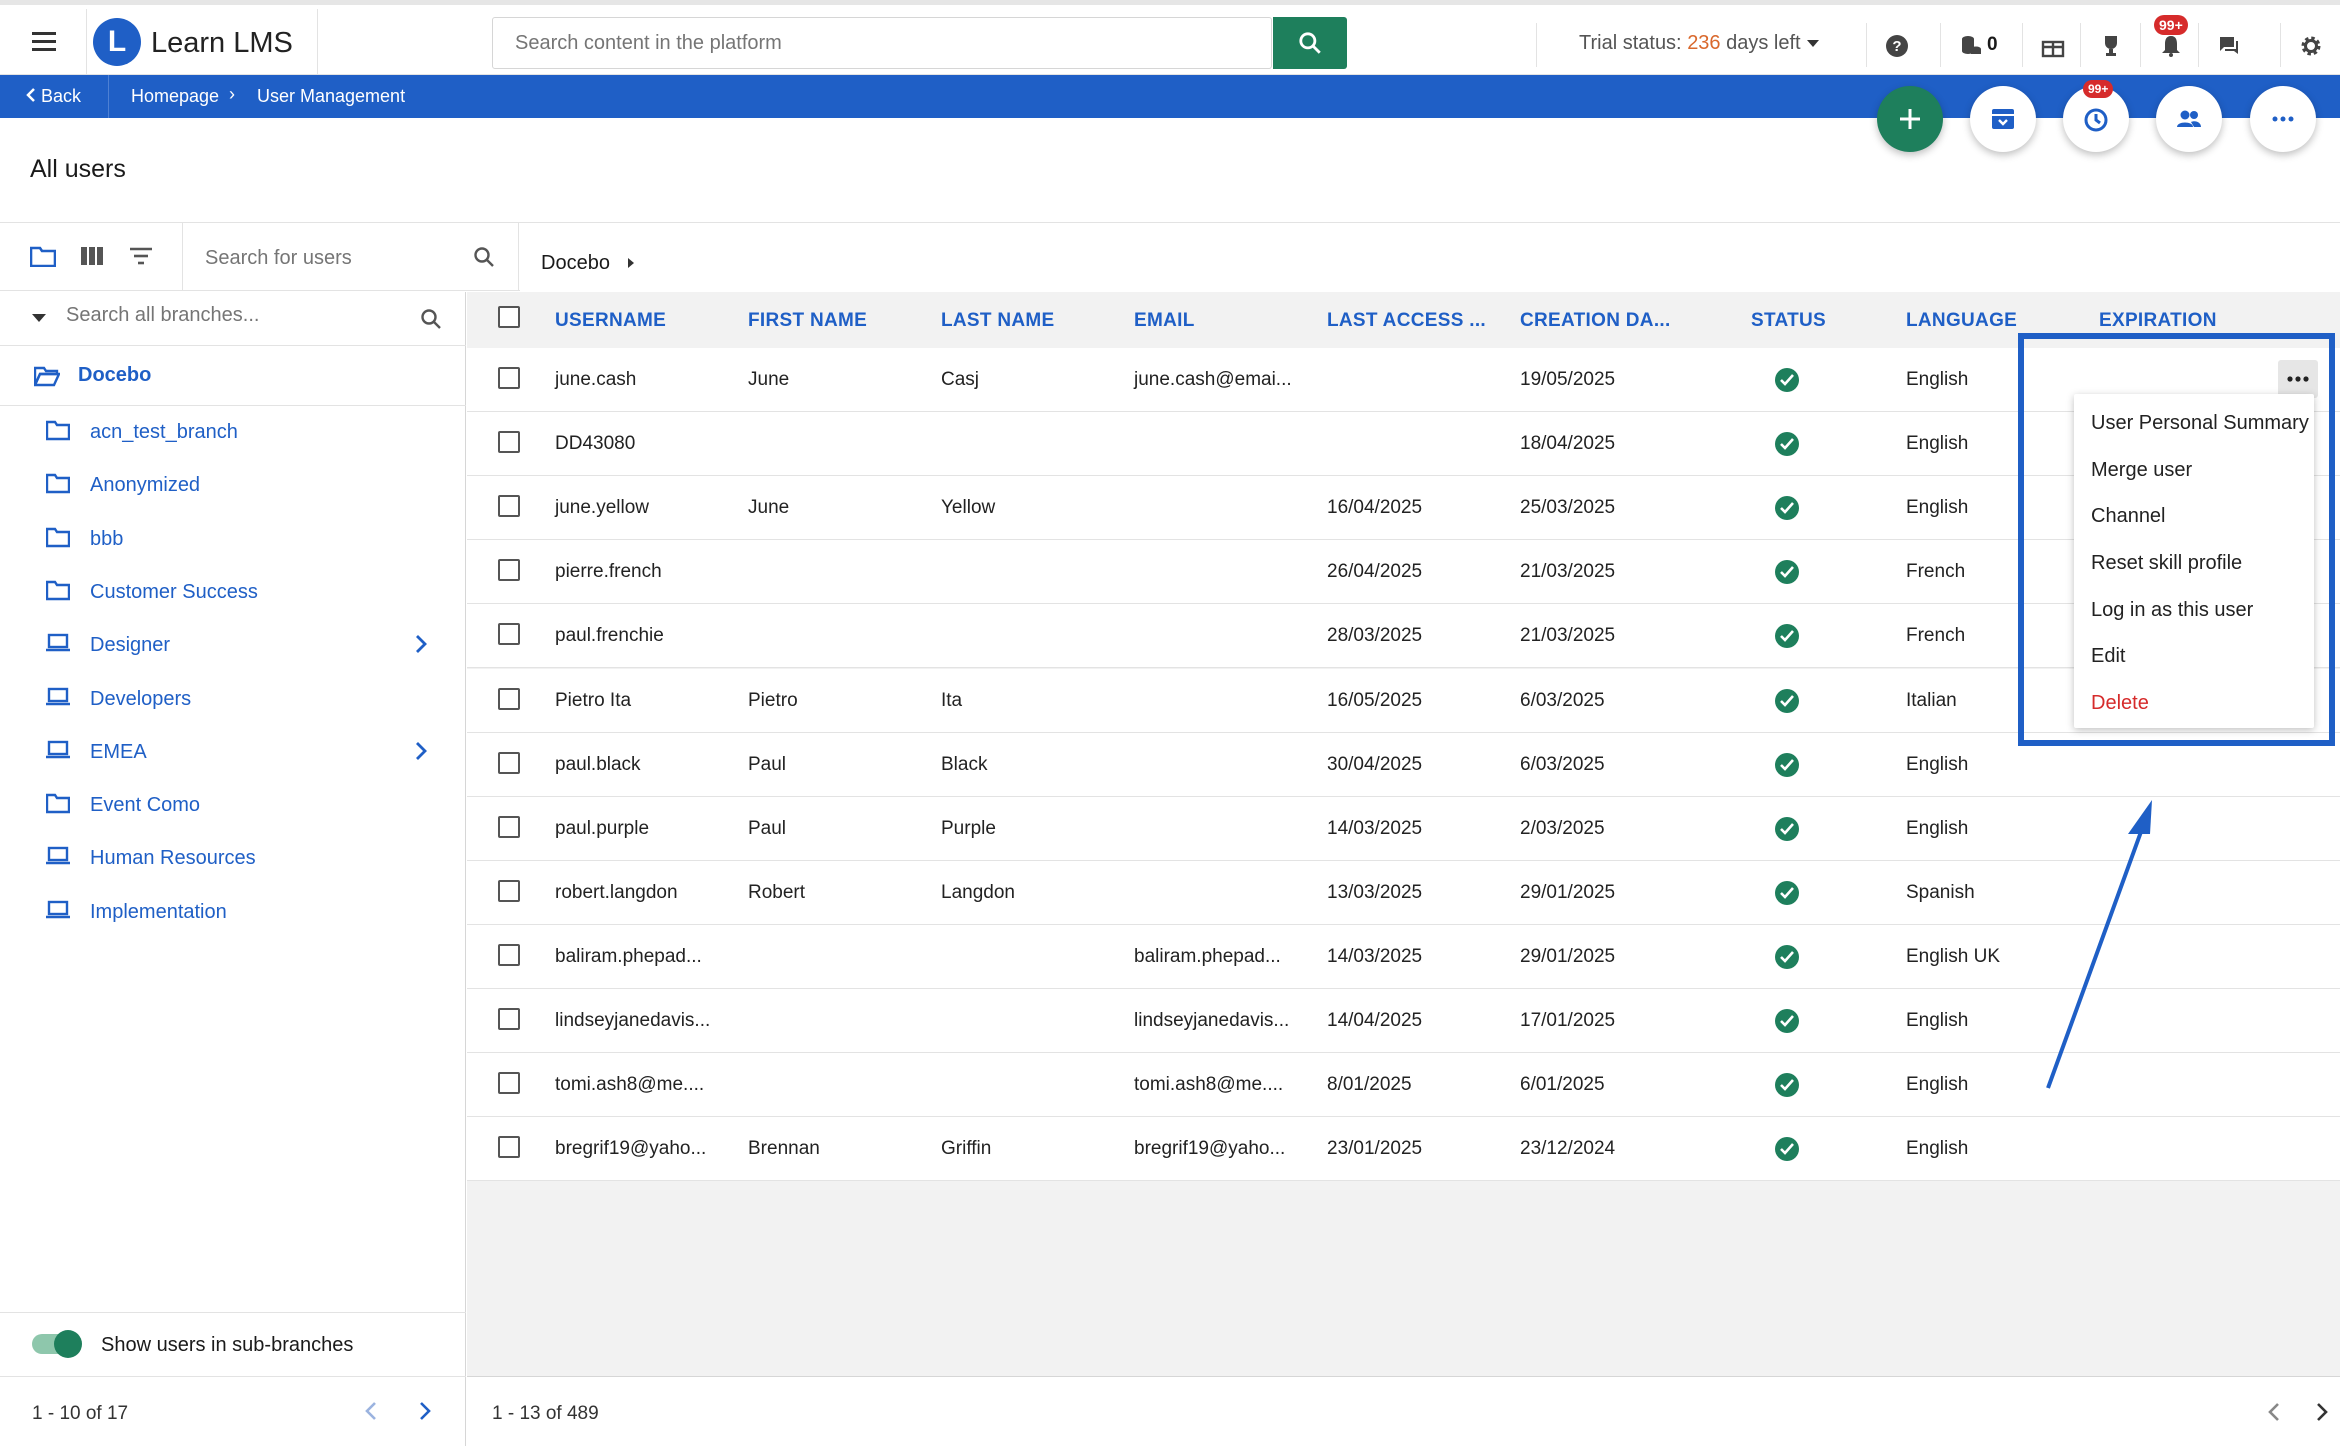 This screenshot has width=2340, height=1446. What do you see at coordinates (2110, 45) in the screenshot?
I see `achievements-button` at bounding box center [2110, 45].